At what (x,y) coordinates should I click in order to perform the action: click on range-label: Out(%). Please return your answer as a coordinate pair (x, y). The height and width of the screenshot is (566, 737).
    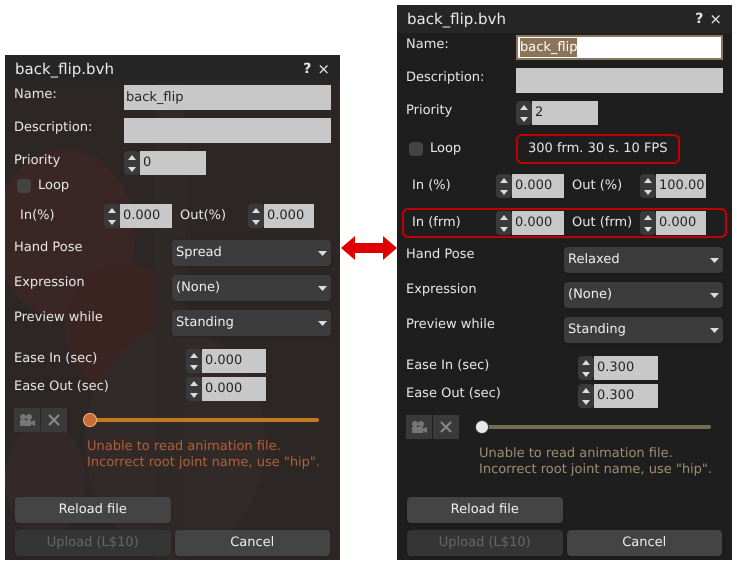
    Looking at the image, I should click on (203, 216).